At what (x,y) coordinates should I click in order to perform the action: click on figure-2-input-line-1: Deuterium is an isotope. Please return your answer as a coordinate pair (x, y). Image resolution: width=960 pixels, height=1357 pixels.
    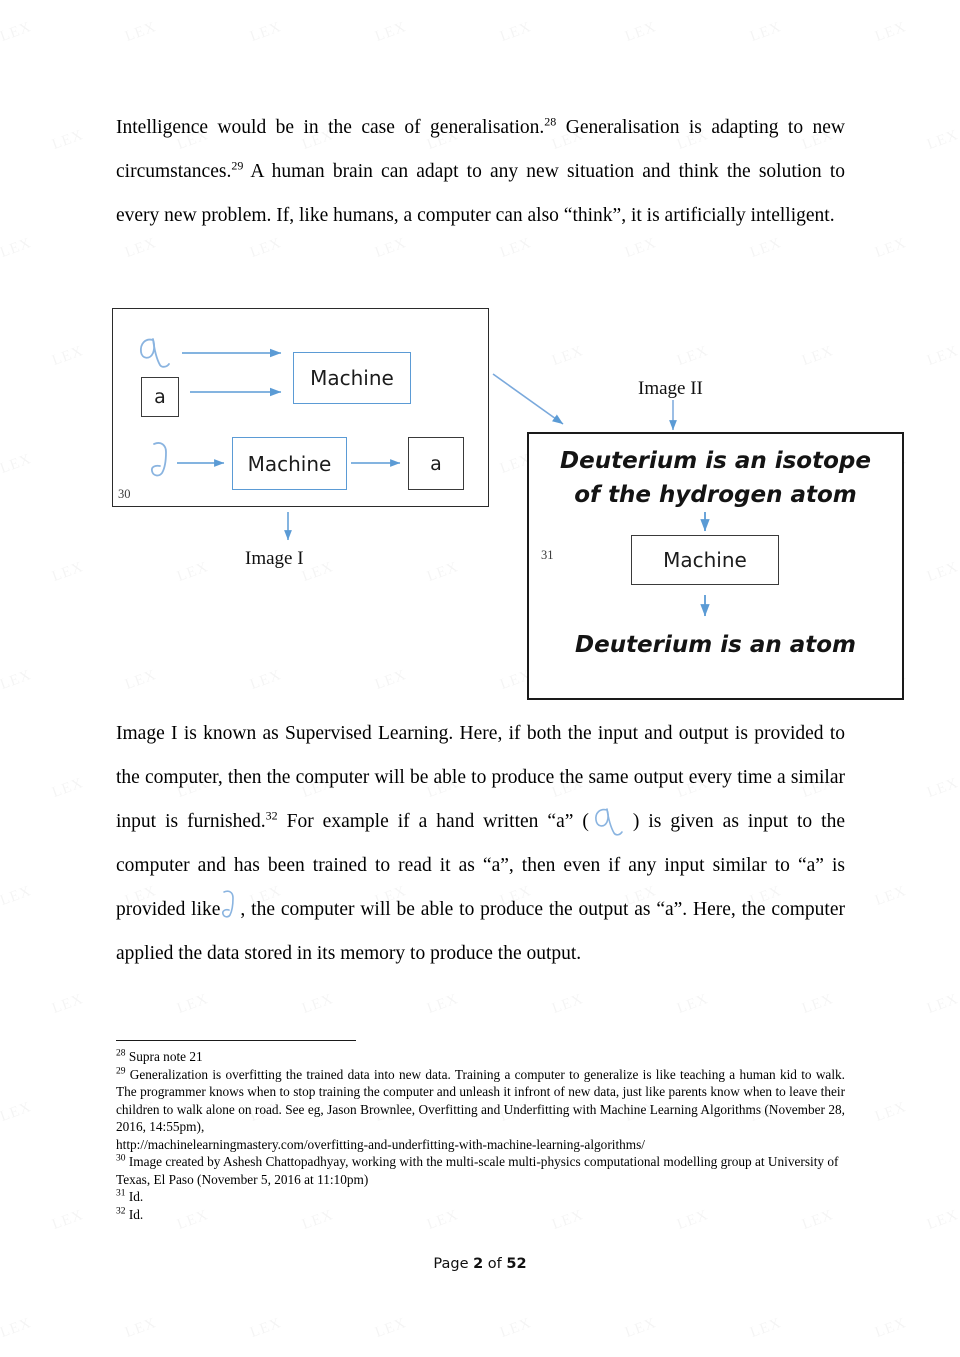
    Looking at the image, I should click on (715, 461).